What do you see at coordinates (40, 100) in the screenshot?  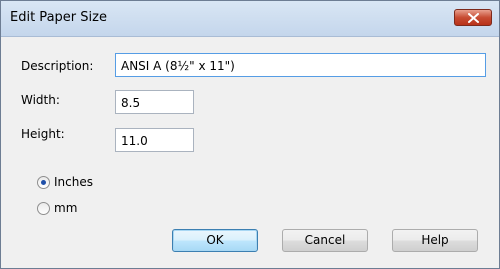 I see `width-label: Width:` at bounding box center [40, 100].